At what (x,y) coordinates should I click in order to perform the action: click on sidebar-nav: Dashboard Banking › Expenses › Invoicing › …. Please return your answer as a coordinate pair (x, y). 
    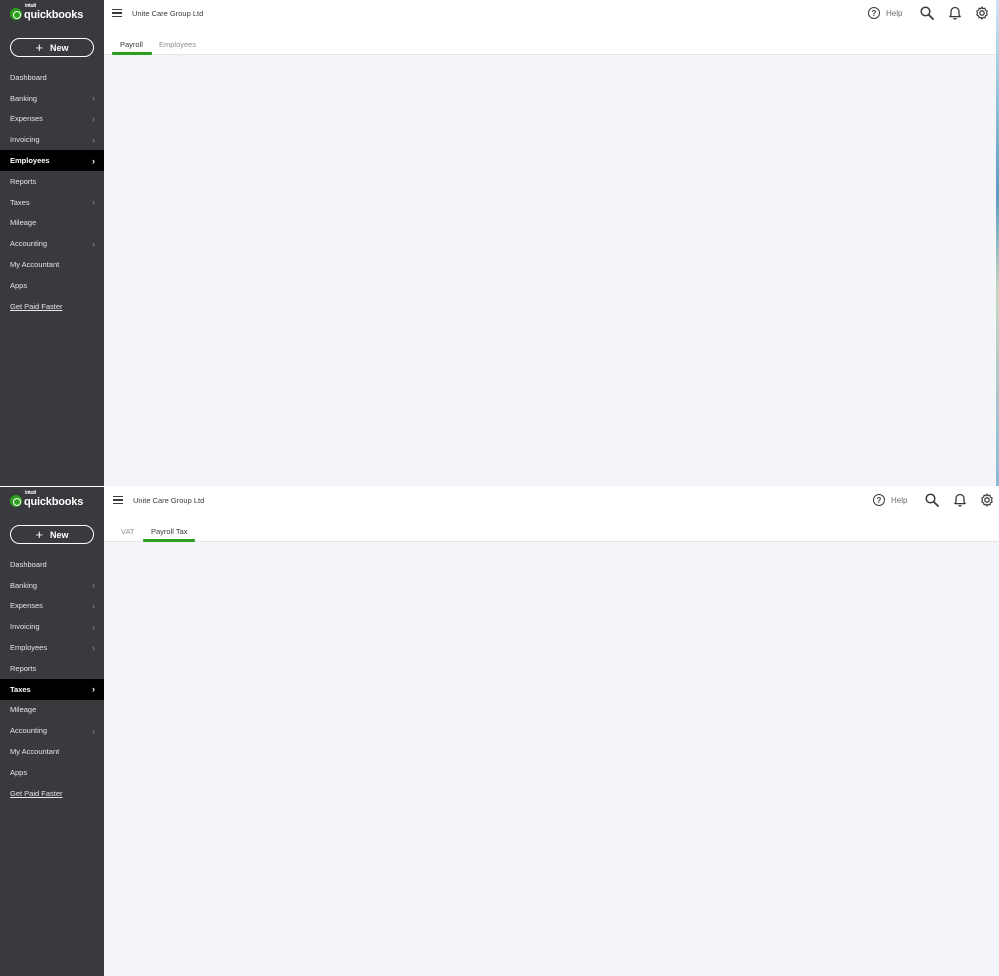
    Looking at the image, I should click on (52, 190).